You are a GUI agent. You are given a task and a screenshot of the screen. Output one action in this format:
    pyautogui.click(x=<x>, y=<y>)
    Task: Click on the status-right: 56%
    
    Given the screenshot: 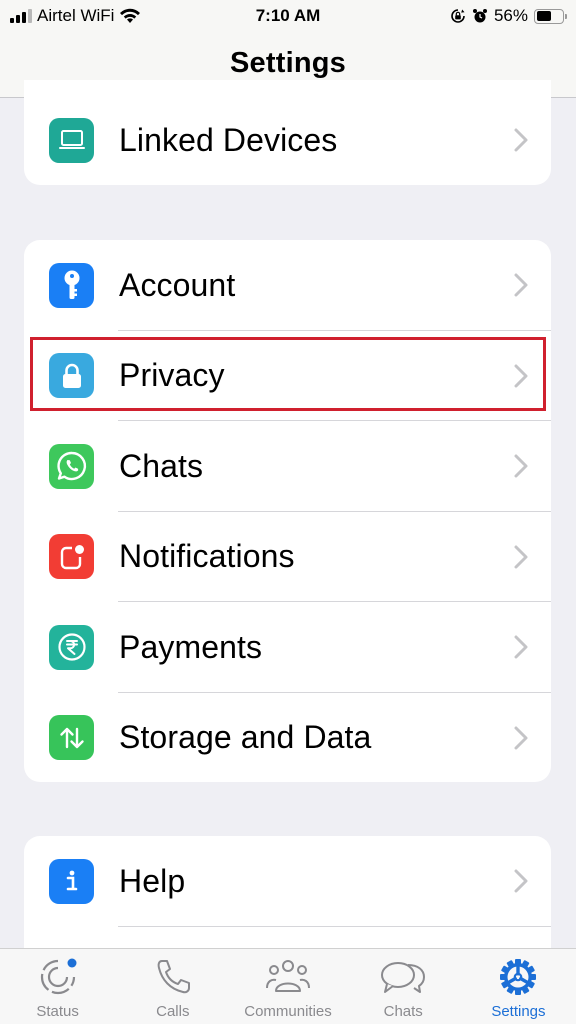 What is the action you would take?
    pyautogui.click(x=508, y=16)
    